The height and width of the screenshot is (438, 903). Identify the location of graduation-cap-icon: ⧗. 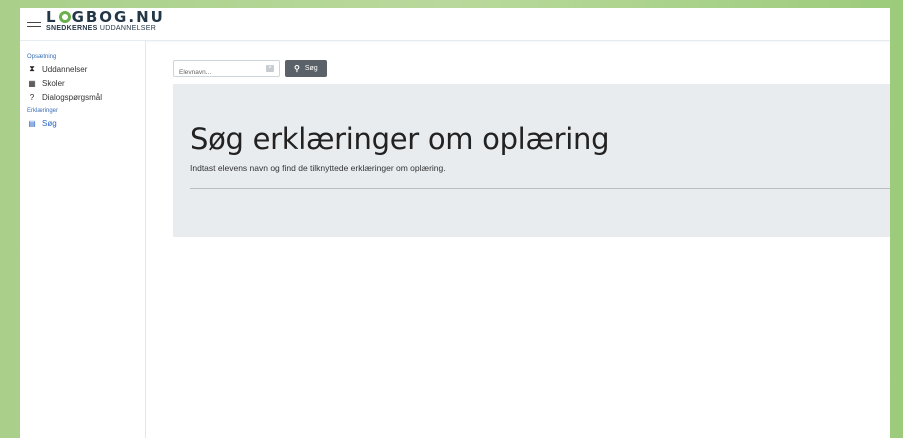
(32, 68).